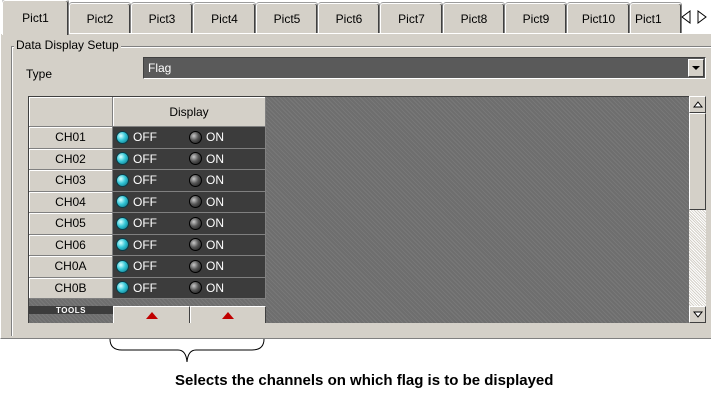 The width and height of the screenshot is (711, 399). Describe the element at coordinates (686, 17) in the screenshot. I see `tab-scroll-left-button` at that location.